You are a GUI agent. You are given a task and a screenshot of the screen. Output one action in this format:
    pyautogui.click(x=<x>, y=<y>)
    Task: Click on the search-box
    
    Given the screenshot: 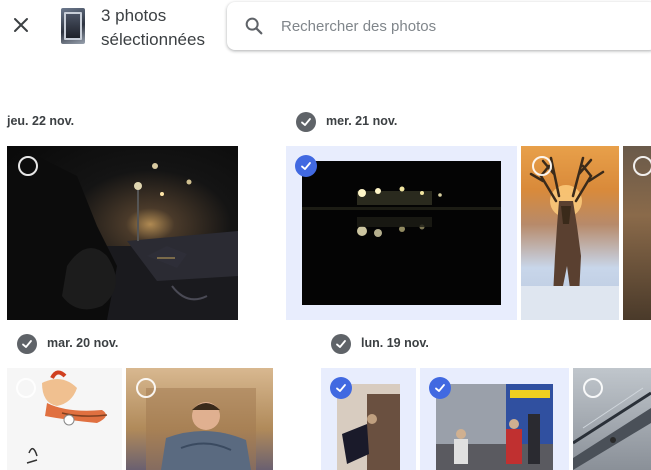 What is the action you would take?
    pyautogui.click(x=439, y=26)
    